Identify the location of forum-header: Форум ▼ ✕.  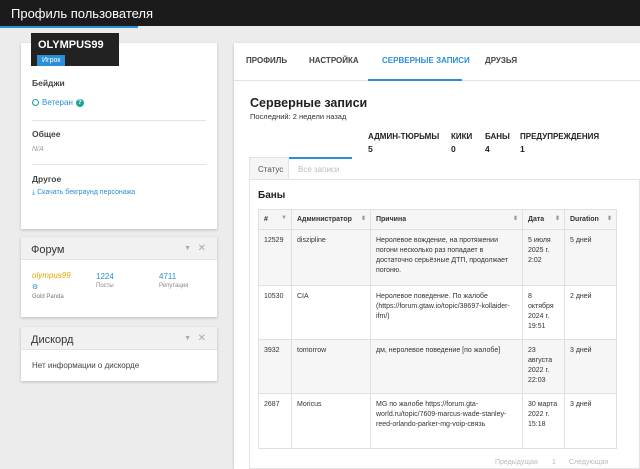
(119, 248).